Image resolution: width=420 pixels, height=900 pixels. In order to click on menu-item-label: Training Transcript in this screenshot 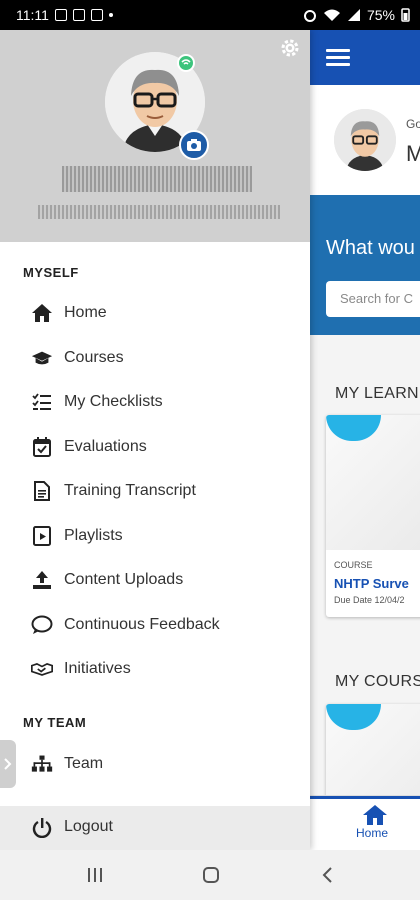, I will do `click(130, 490)`.